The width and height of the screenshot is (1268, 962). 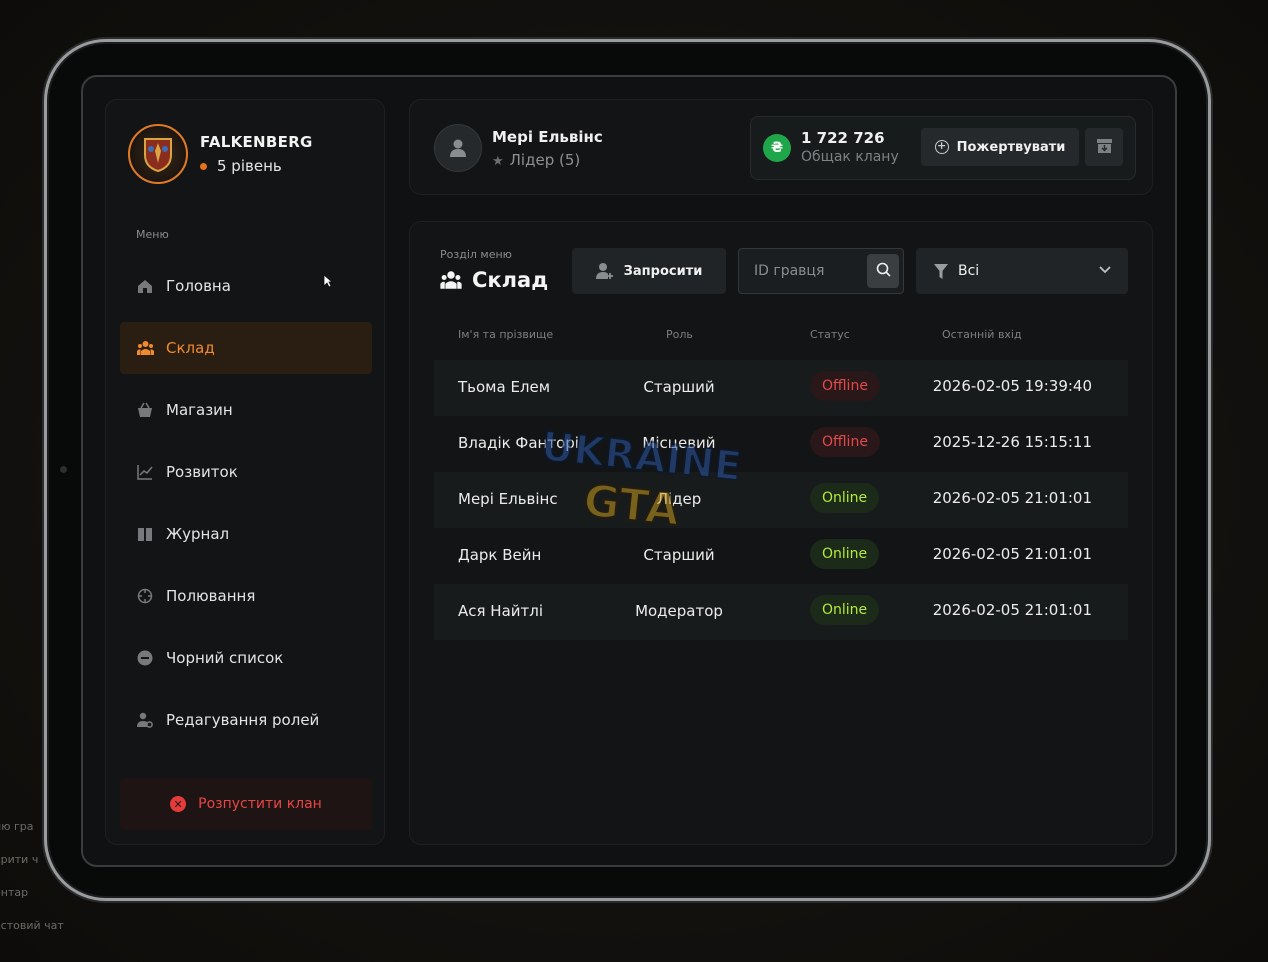 I want to click on mouse-cursor-icon, so click(x=328, y=282).